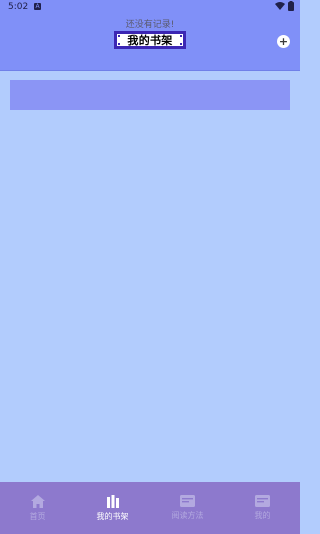 This screenshot has height=534, width=320. Describe the element at coordinates (150, 25) in the screenshot. I see `empty-message: 还没有记录!` at that location.